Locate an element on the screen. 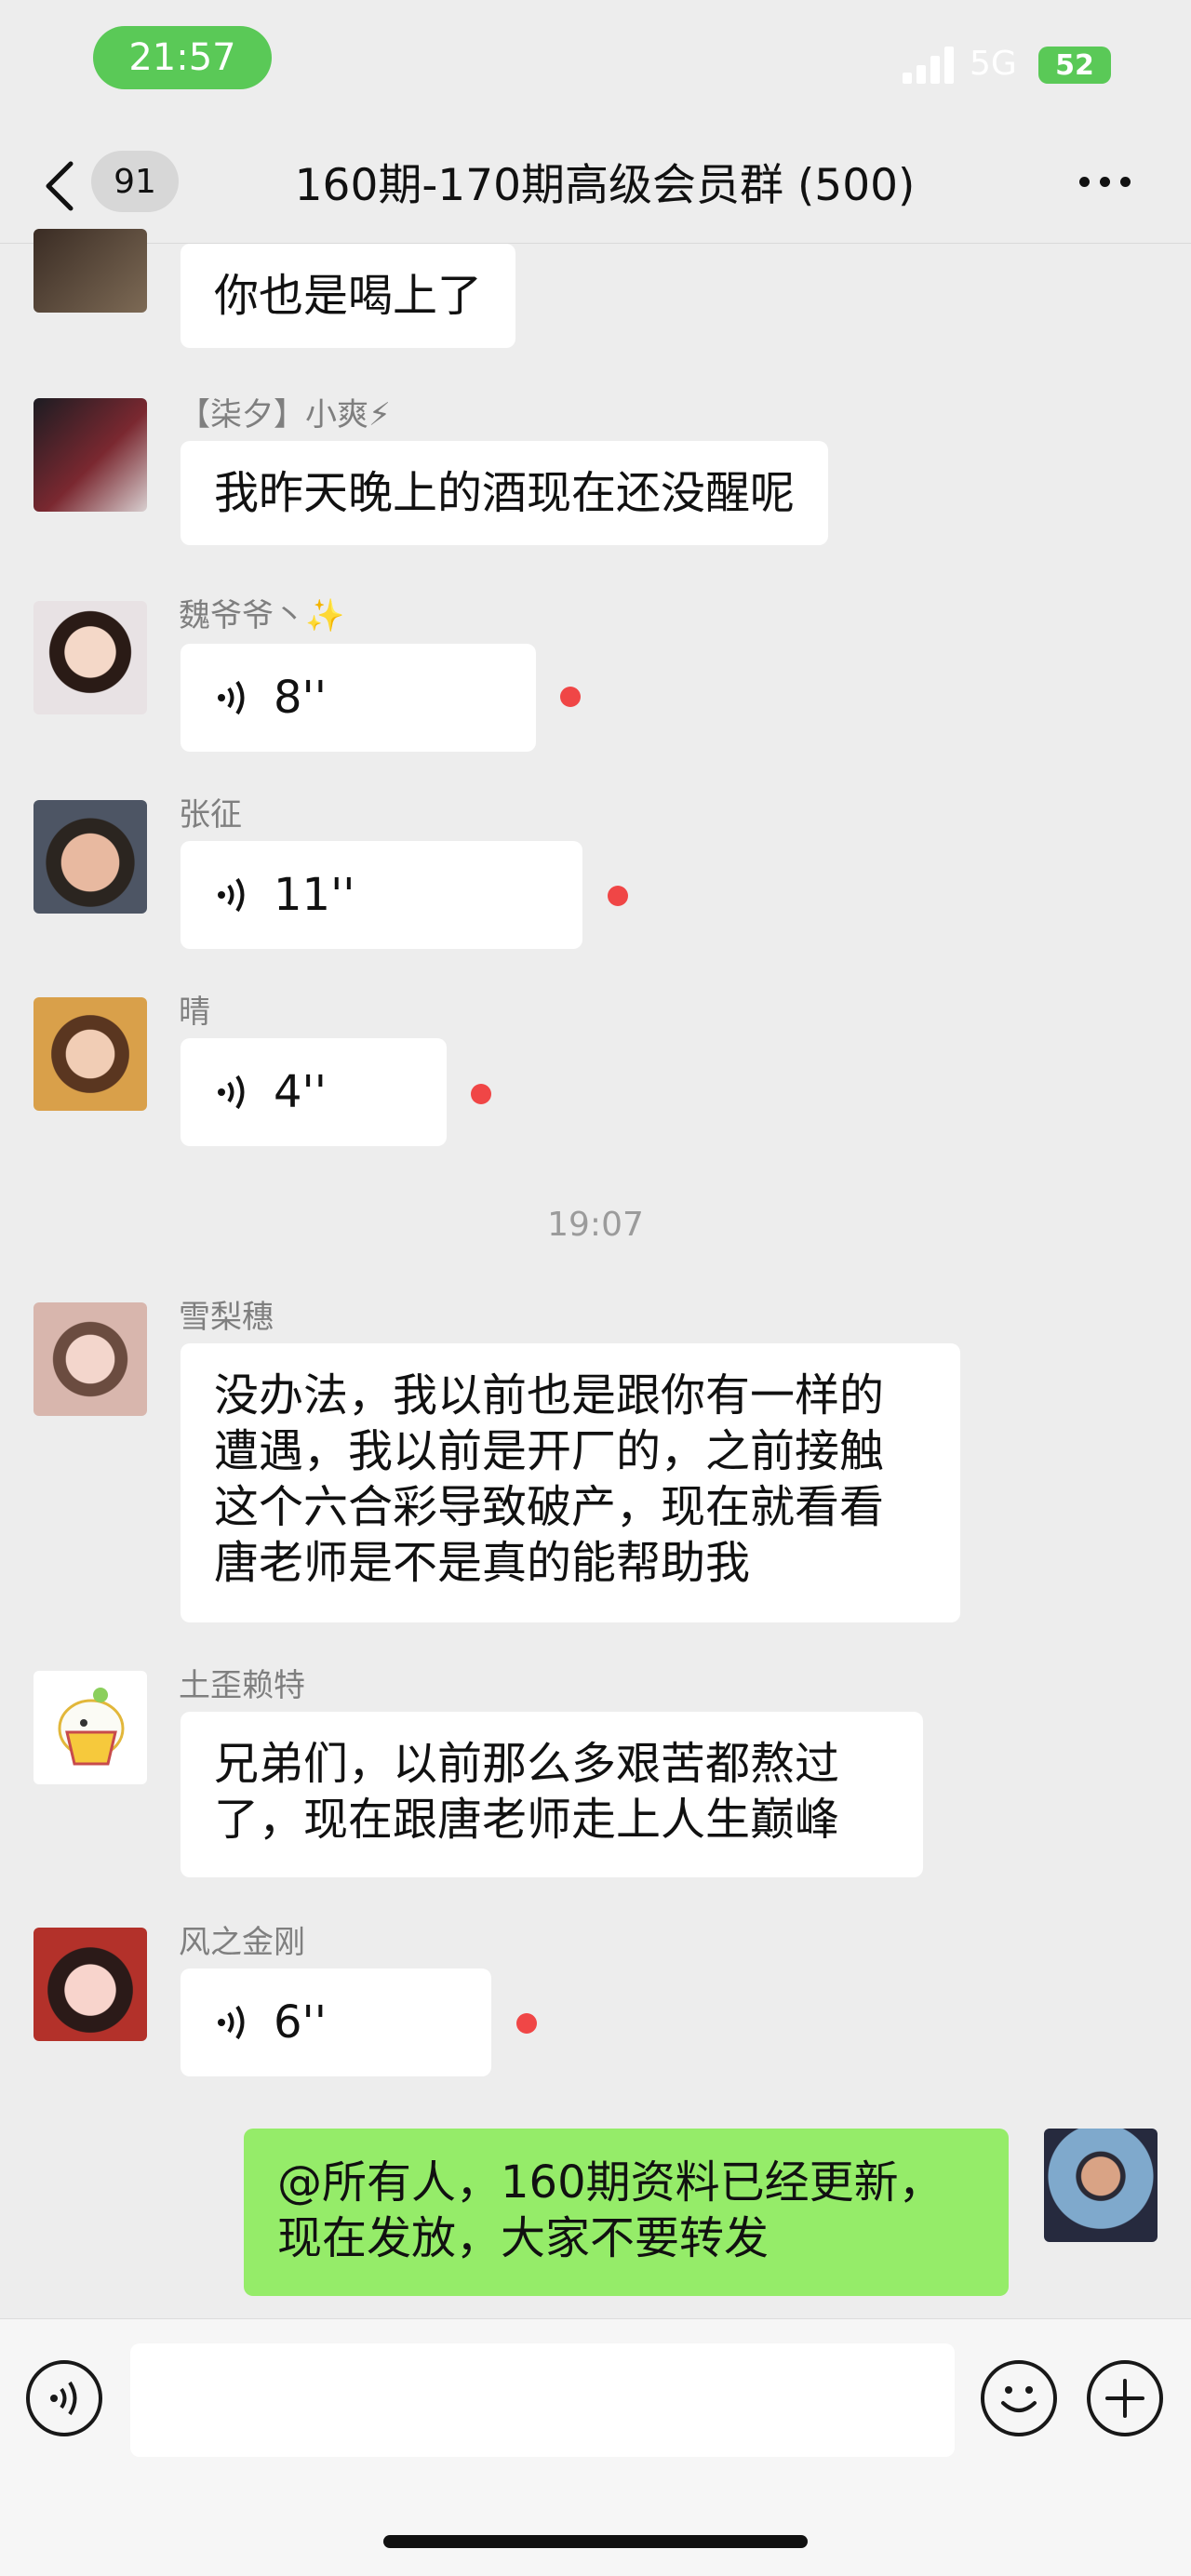  input-bar is located at coordinates (595, 2447).